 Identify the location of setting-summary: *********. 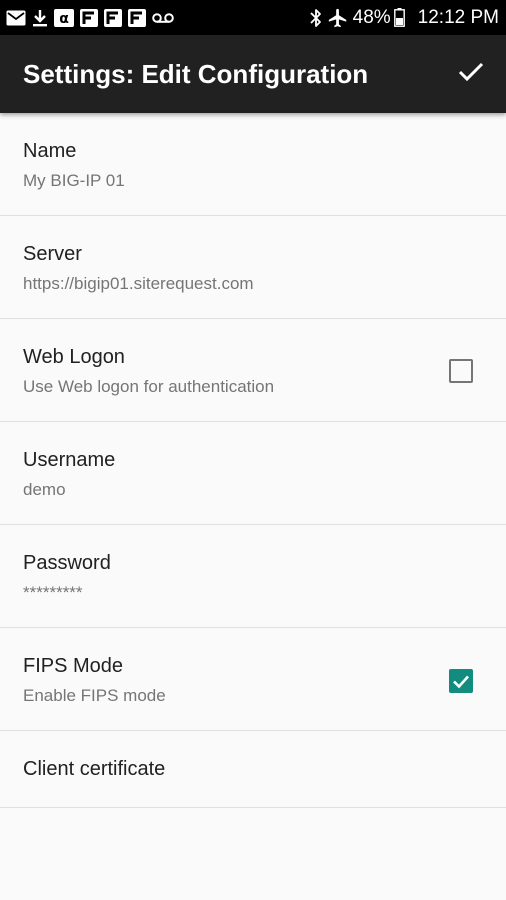
(53, 592).